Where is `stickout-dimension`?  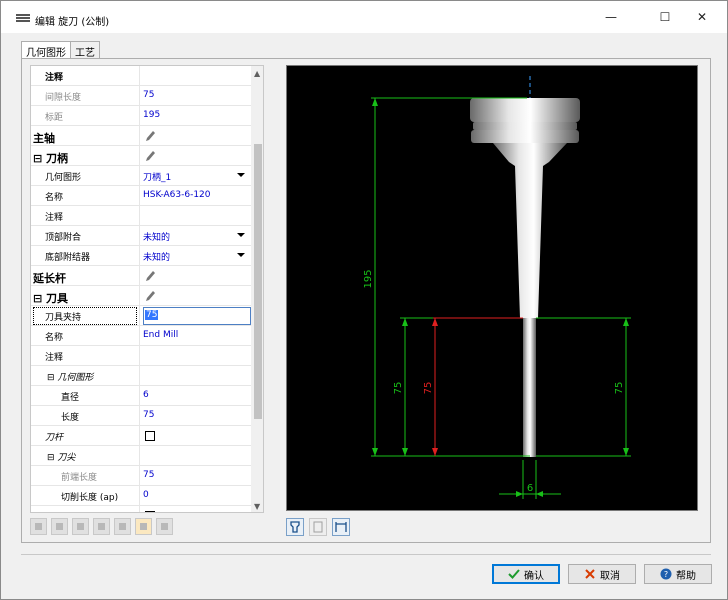 stickout-dimension is located at coordinates (477, 386).